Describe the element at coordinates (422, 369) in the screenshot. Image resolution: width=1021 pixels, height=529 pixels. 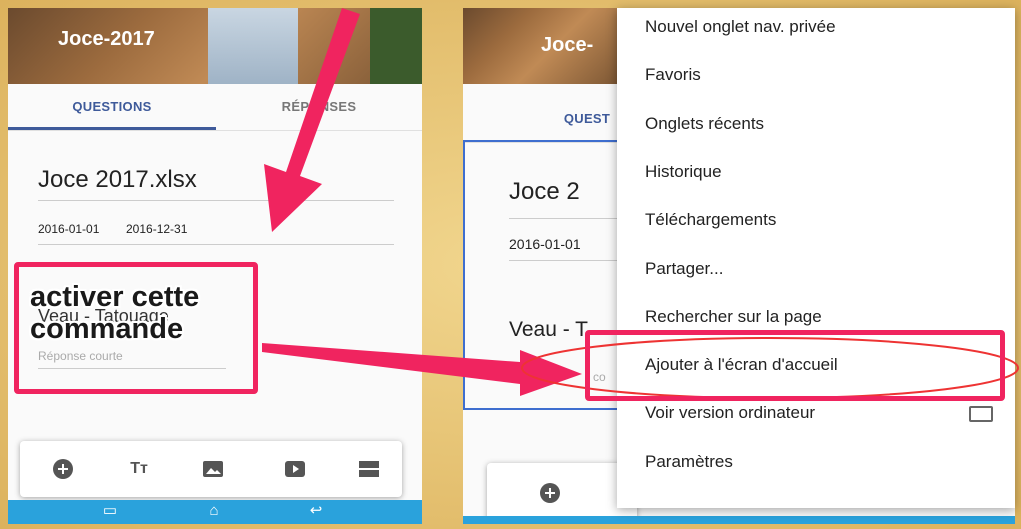
I see `arrow-right-icon` at that location.